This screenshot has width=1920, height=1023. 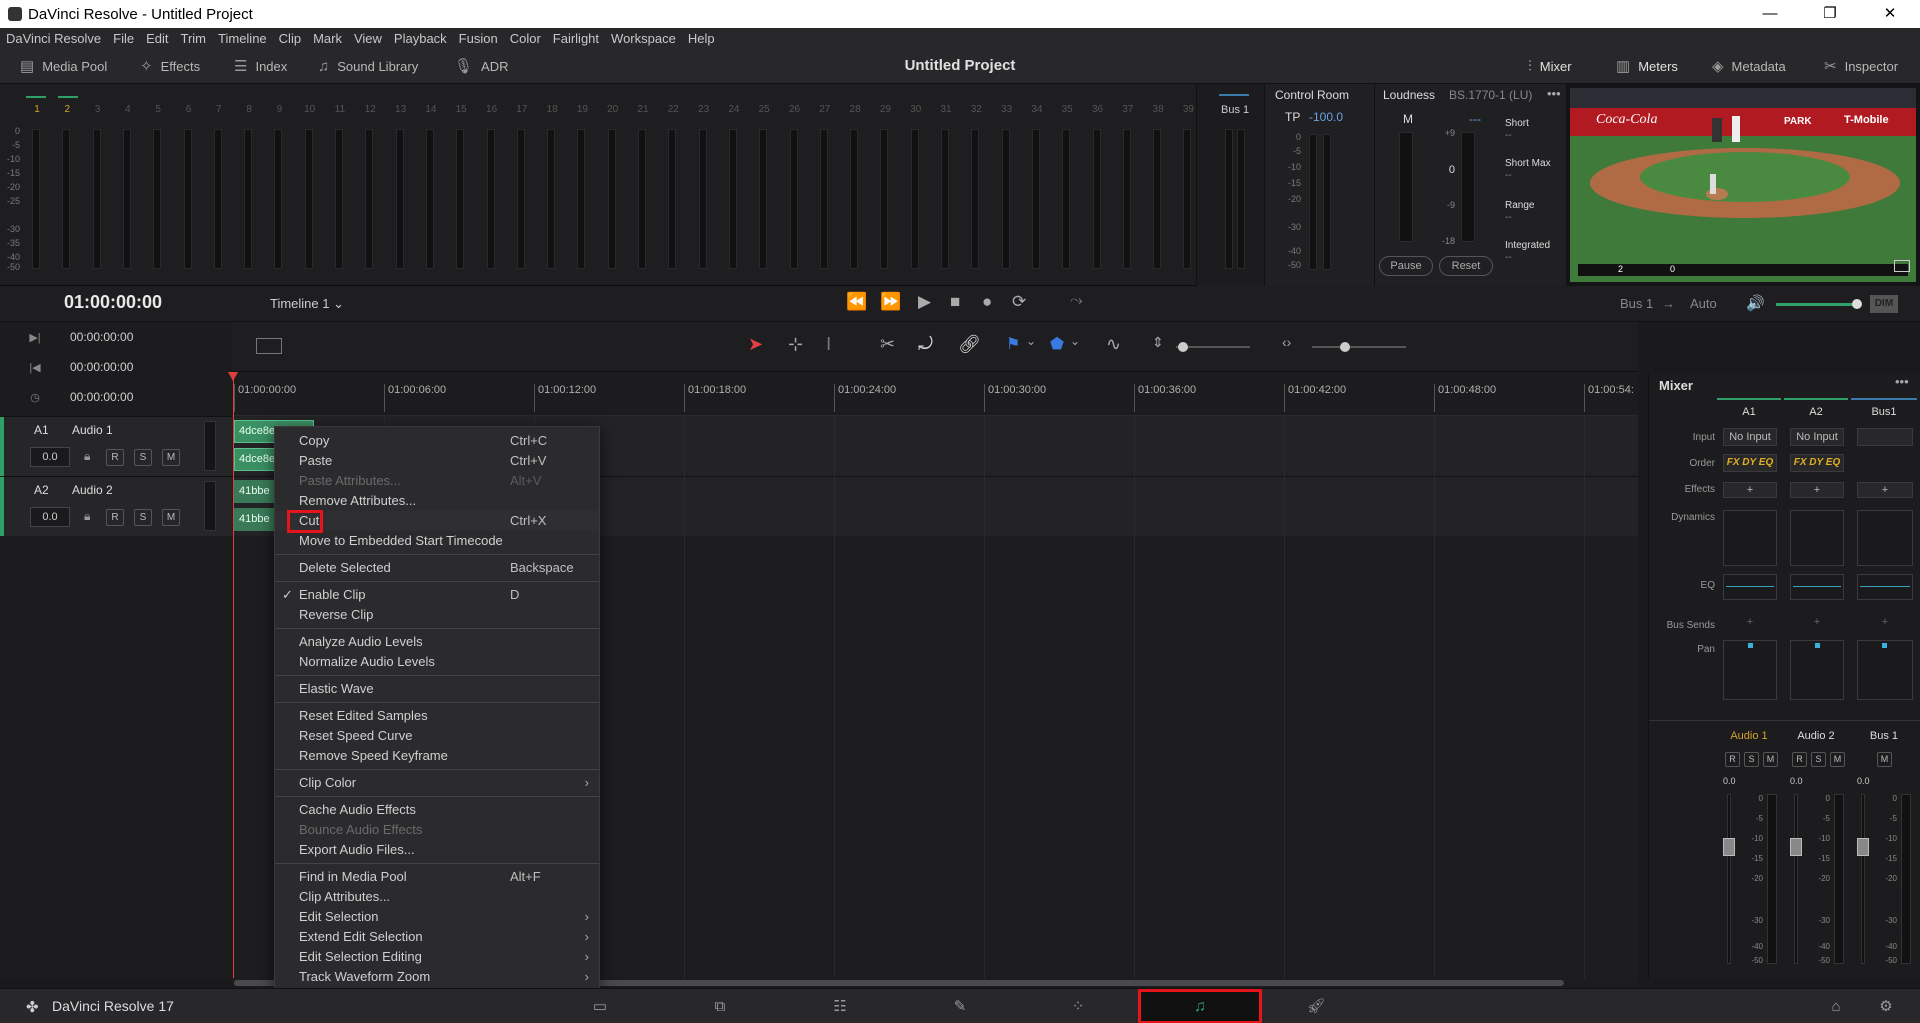 What do you see at coordinates (1703, 303) in the screenshot?
I see `monitor-source-auto: Auto` at bounding box center [1703, 303].